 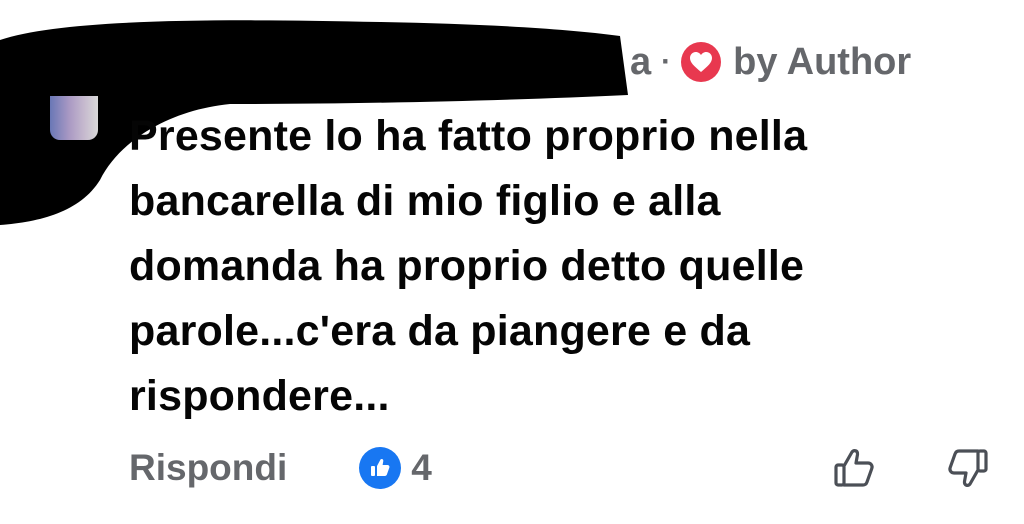 What do you see at coordinates (421, 467) in the screenshot?
I see `reaction-count: 4` at bounding box center [421, 467].